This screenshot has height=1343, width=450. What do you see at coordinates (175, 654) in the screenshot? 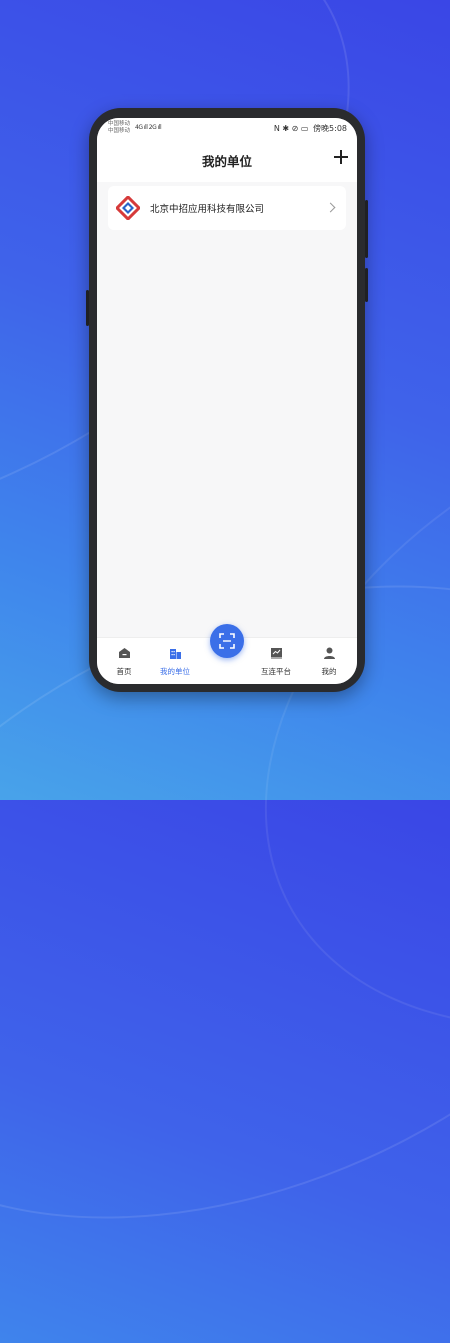
I see `building-icon` at bounding box center [175, 654].